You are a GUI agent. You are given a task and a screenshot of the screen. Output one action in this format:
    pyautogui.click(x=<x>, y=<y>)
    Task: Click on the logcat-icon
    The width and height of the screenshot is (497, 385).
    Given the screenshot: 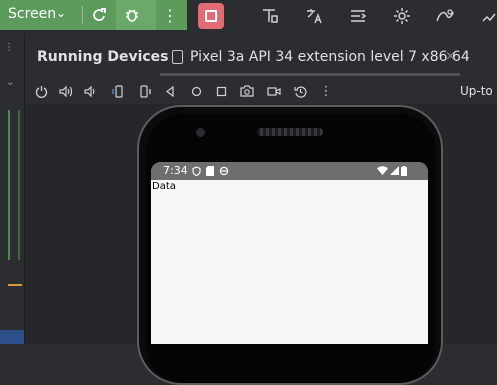 What is the action you would take?
    pyautogui.click(x=358, y=16)
    